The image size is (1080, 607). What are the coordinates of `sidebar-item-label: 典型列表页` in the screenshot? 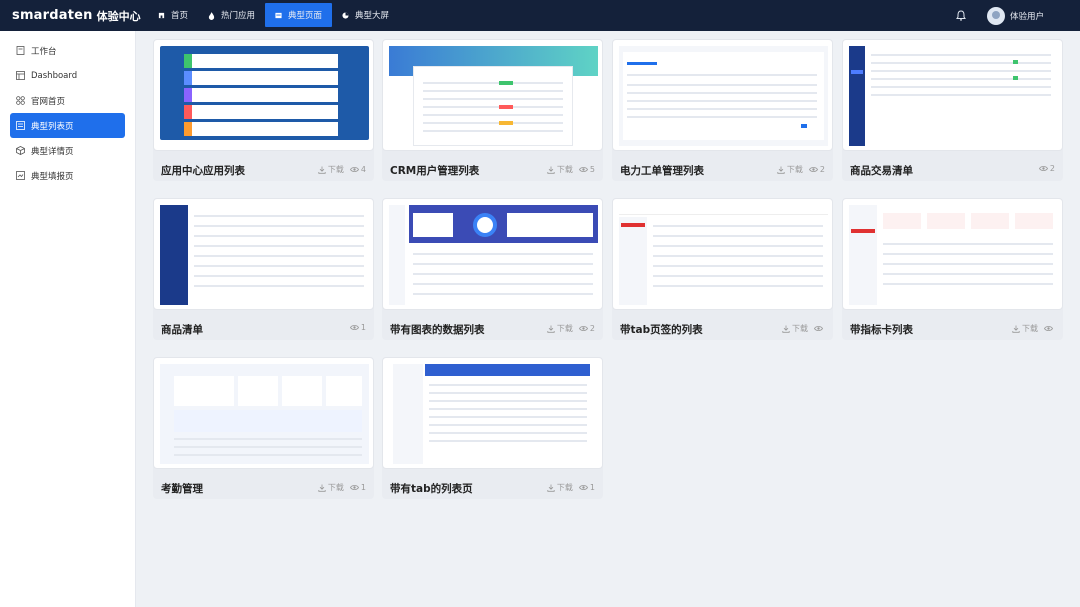 It's located at (52, 126).